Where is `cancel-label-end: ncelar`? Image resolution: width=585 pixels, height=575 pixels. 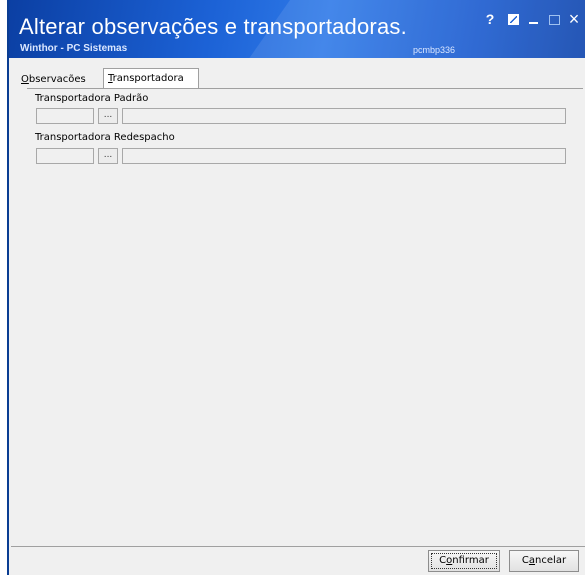
cancel-label-end: ncelar is located at coordinates (551, 560).